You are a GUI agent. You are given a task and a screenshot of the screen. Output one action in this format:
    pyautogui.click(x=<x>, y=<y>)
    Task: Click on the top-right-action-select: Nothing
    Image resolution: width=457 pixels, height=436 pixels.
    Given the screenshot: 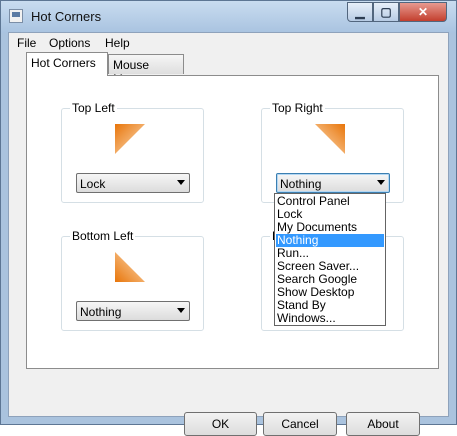 What is the action you would take?
    pyautogui.click(x=333, y=183)
    